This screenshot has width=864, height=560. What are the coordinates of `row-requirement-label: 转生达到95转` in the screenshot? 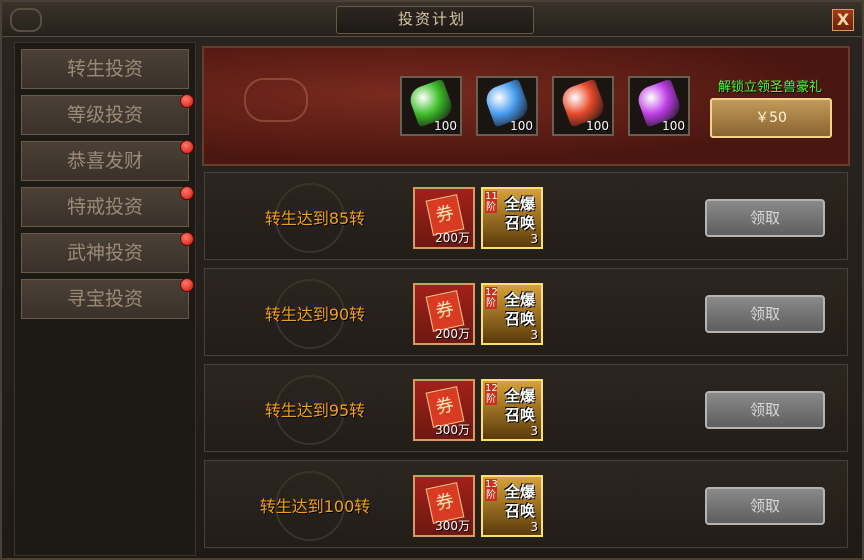 It's located at (315, 410).